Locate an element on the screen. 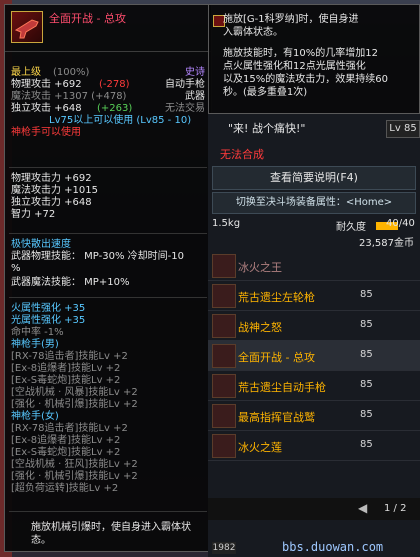 Image resolution: width=420 pixels, height=557 pixels. speed-title: 极快散出速度 is located at coordinates (41, 244).